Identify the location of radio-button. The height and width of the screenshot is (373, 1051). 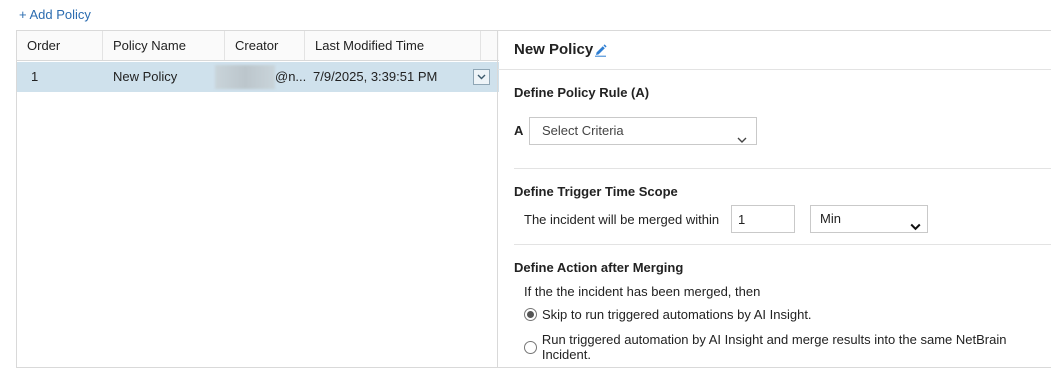
(530, 347).